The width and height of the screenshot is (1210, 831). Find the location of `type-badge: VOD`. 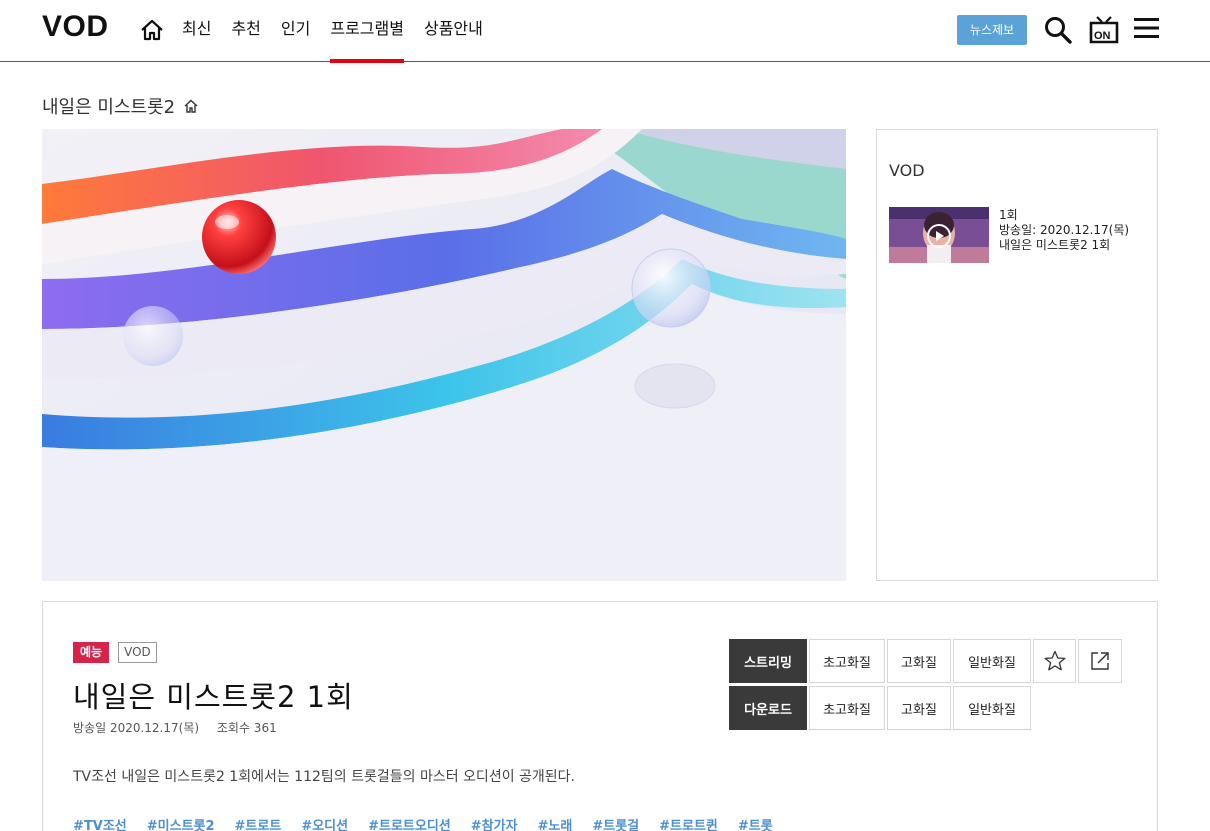

type-badge: VOD is located at coordinates (137, 652).